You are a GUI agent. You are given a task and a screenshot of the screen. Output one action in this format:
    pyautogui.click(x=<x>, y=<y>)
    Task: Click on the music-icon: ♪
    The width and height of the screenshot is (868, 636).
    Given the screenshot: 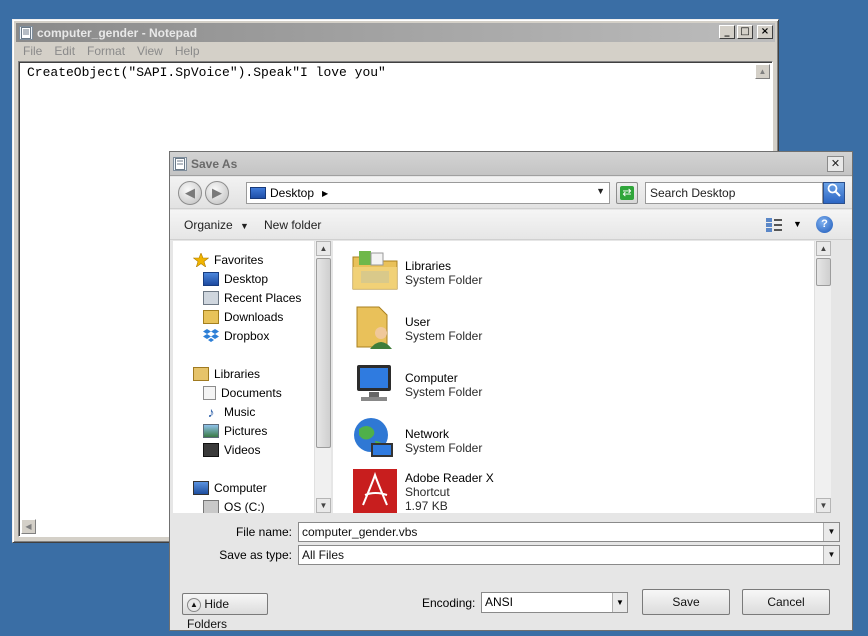 What is the action you would take?
    pyautogui.click(x=211, y=412)
    